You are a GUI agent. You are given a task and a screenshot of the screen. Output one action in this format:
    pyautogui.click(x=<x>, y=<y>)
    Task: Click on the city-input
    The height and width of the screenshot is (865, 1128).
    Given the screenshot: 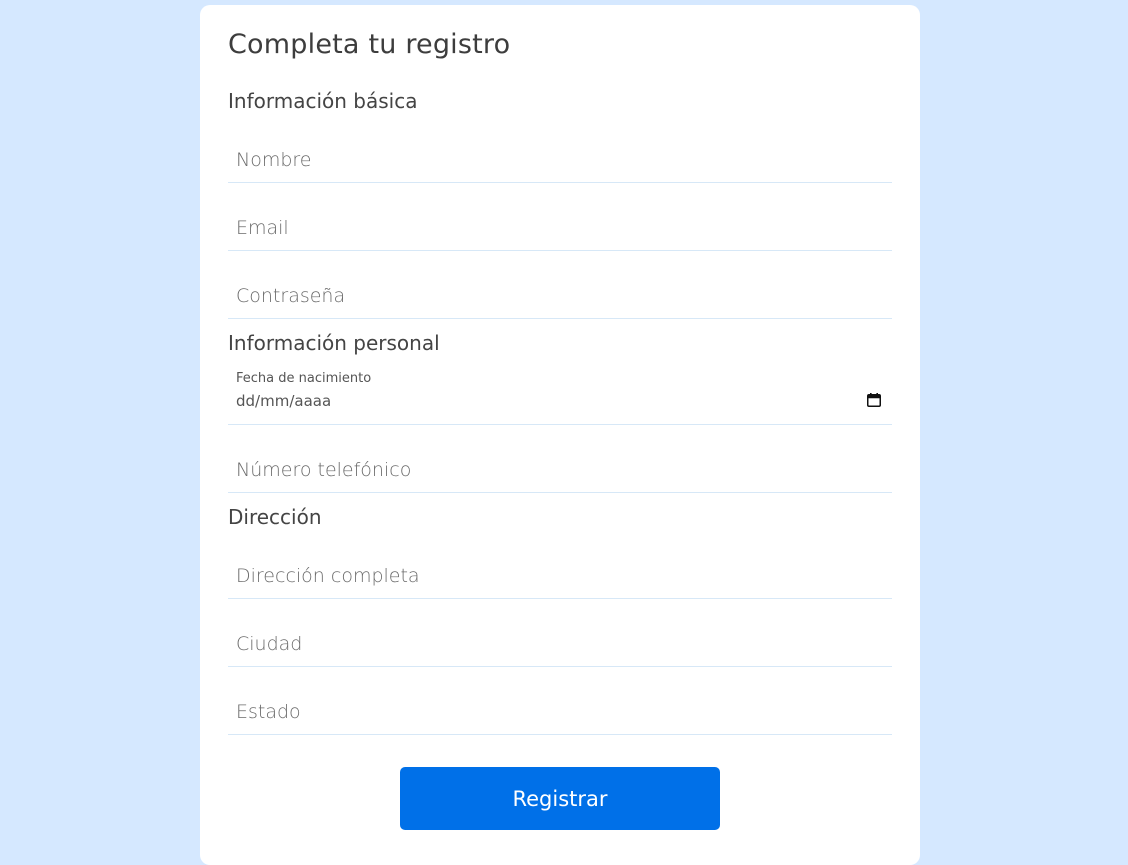 What is the action you would take?
    pyautogui.click(x=560, y=643)
    